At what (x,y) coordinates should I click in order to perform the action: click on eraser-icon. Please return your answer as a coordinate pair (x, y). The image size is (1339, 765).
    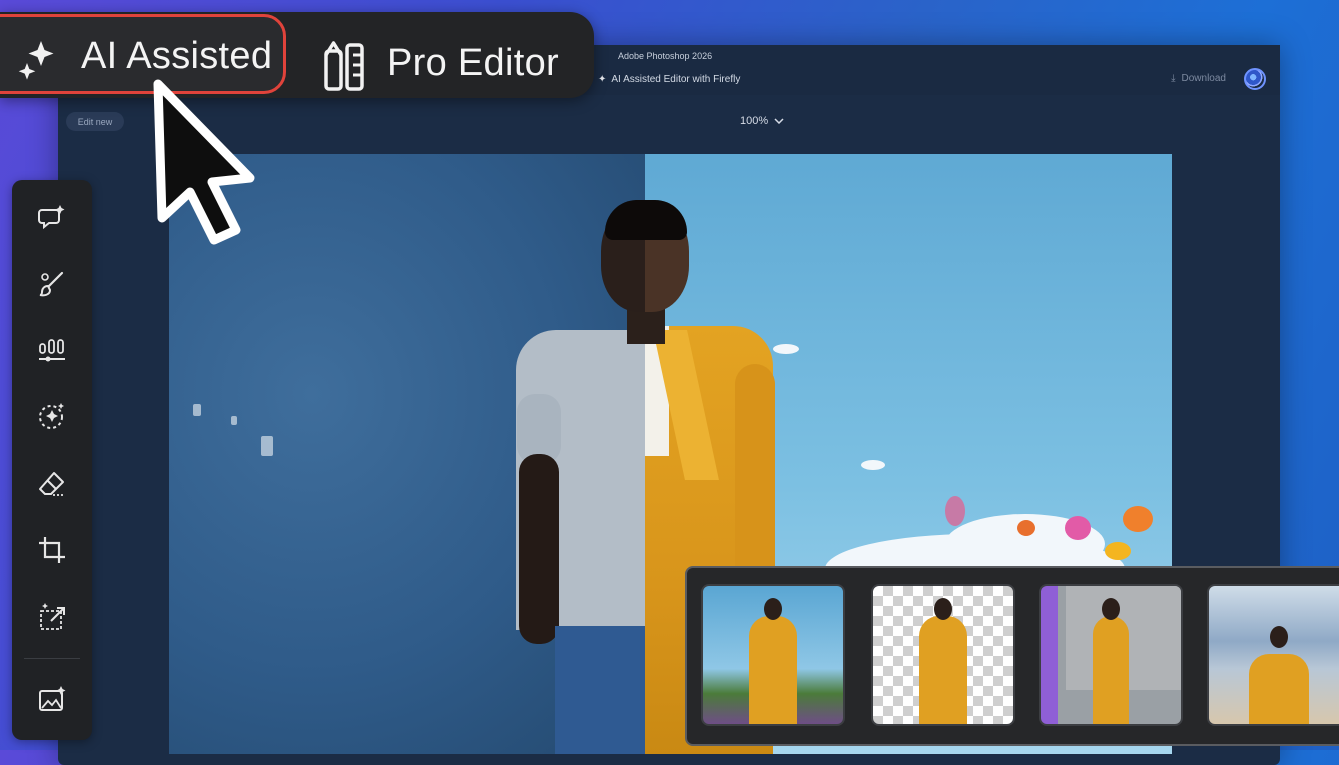
    Looking at the image, I should click on (51, 484).